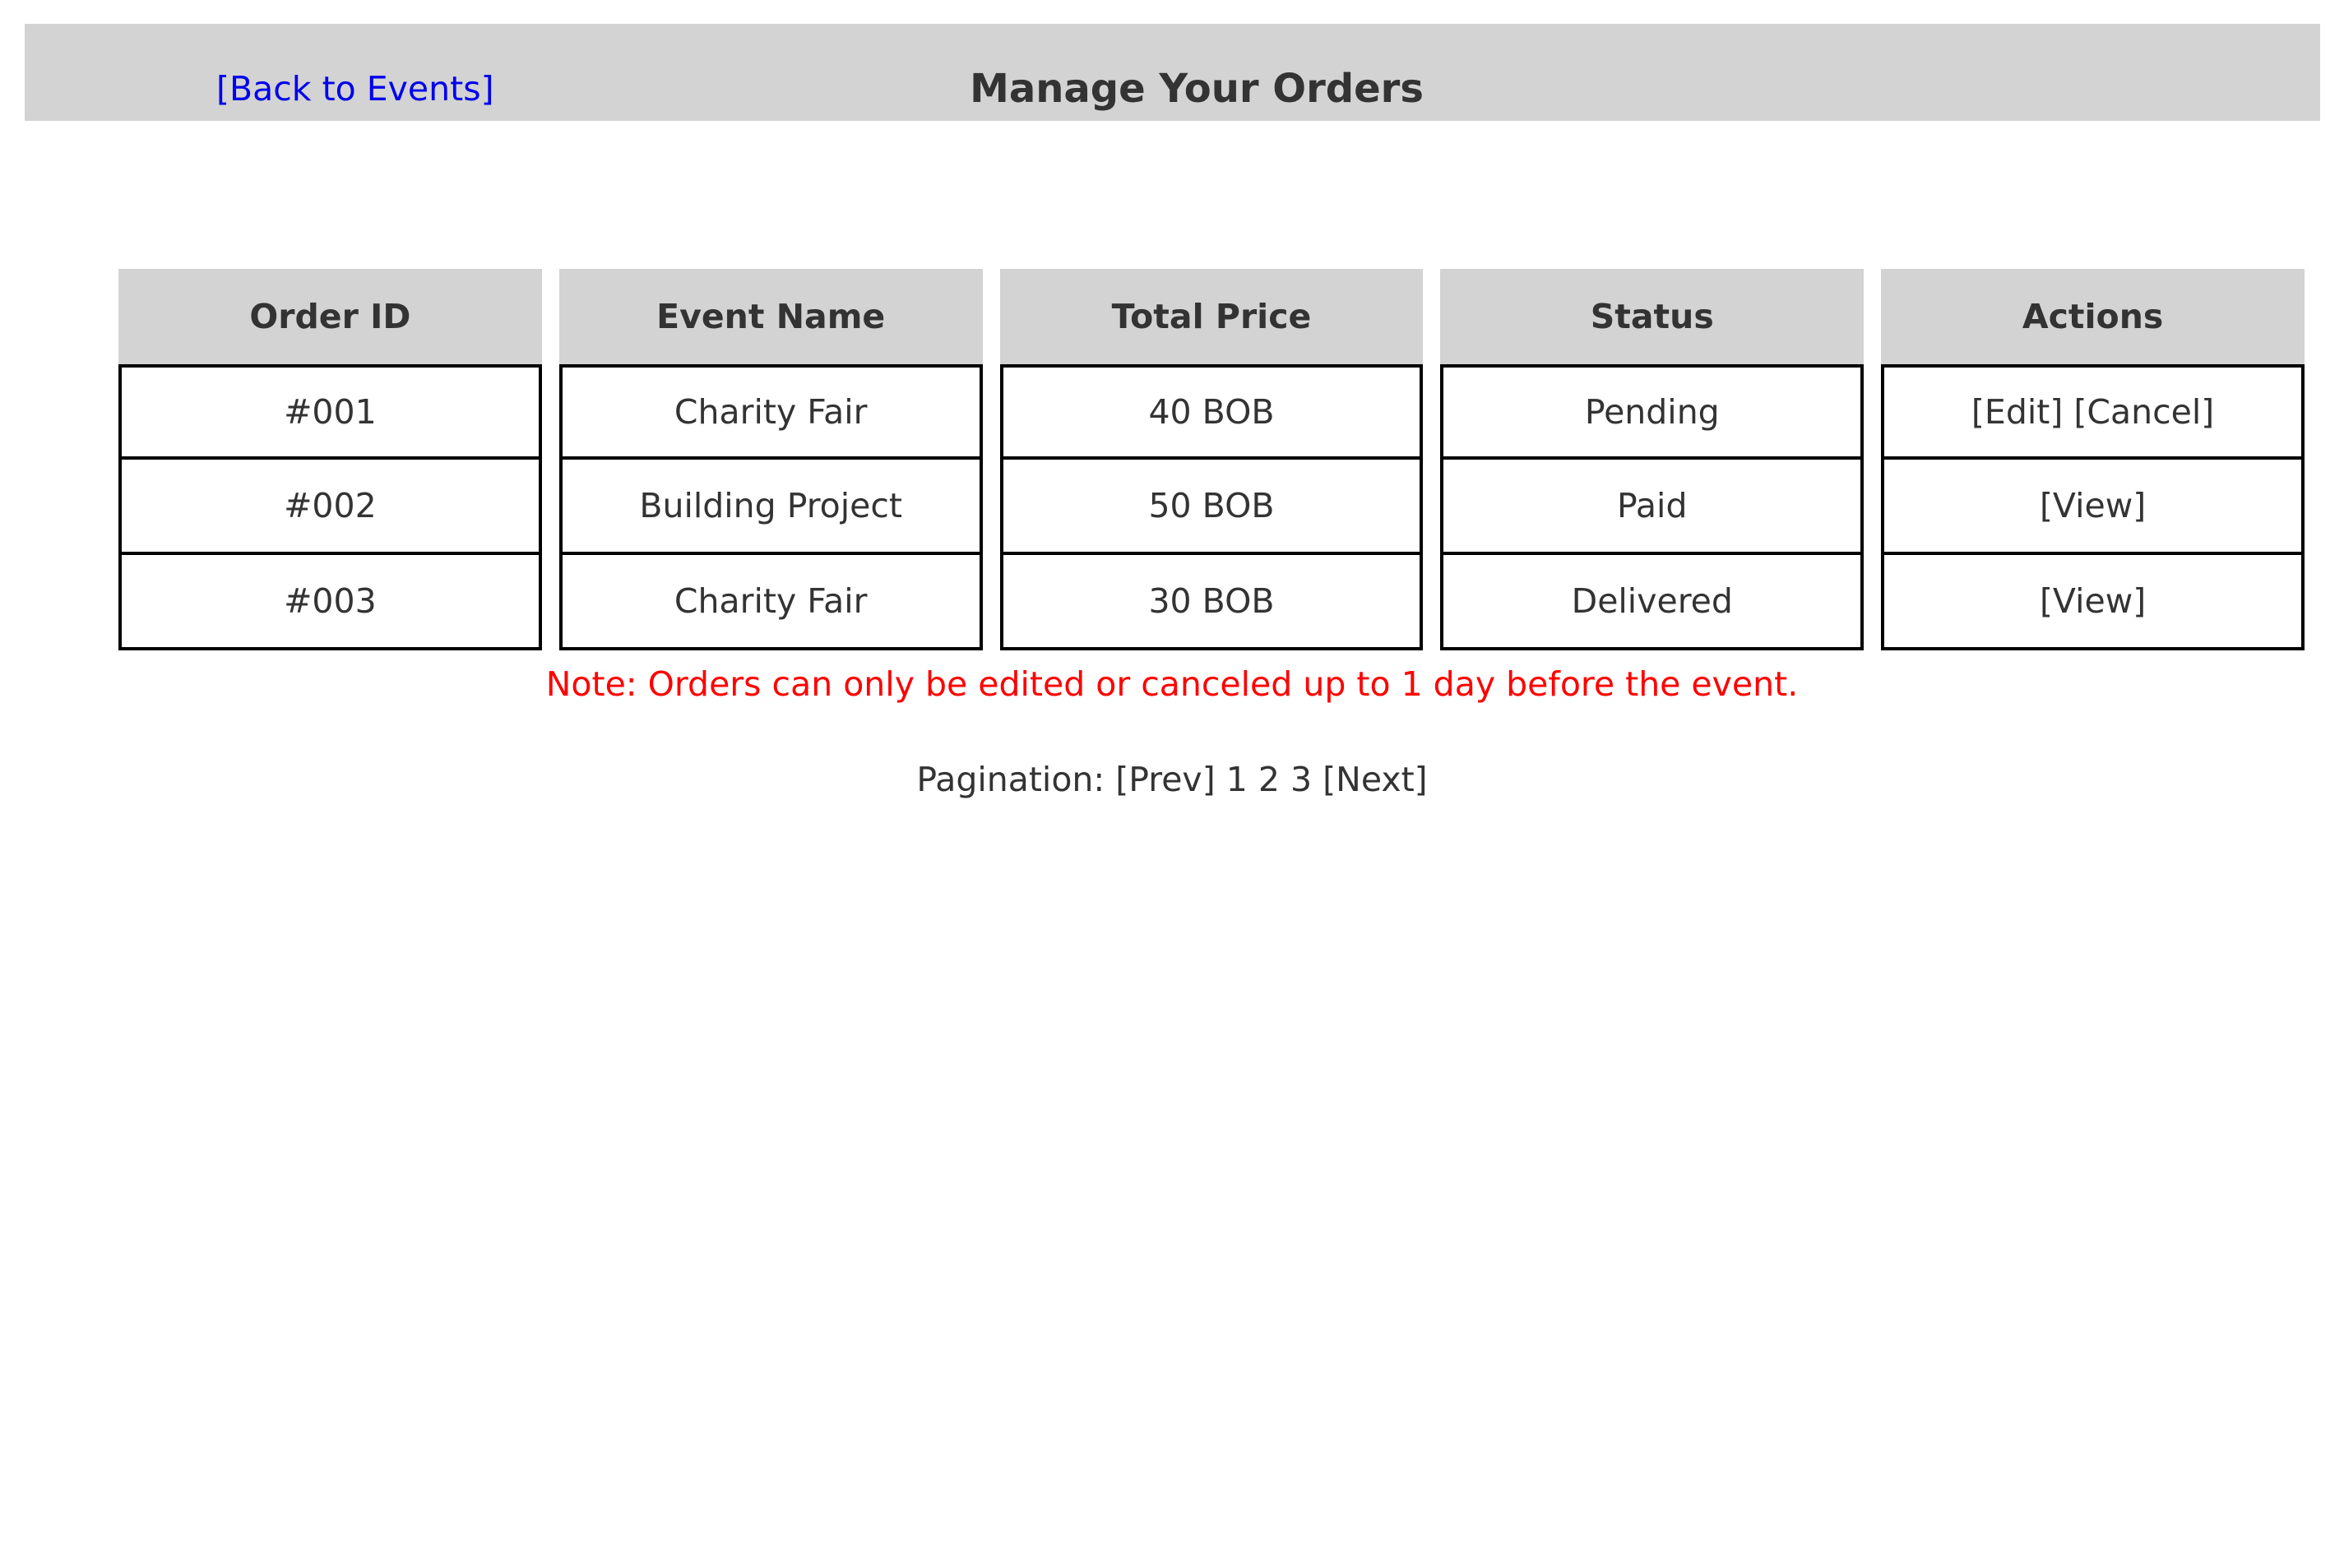  Describe the element at coordinates (1197, 89) in the screenshot. I see `page-title: Manage Your Orders` at that location.